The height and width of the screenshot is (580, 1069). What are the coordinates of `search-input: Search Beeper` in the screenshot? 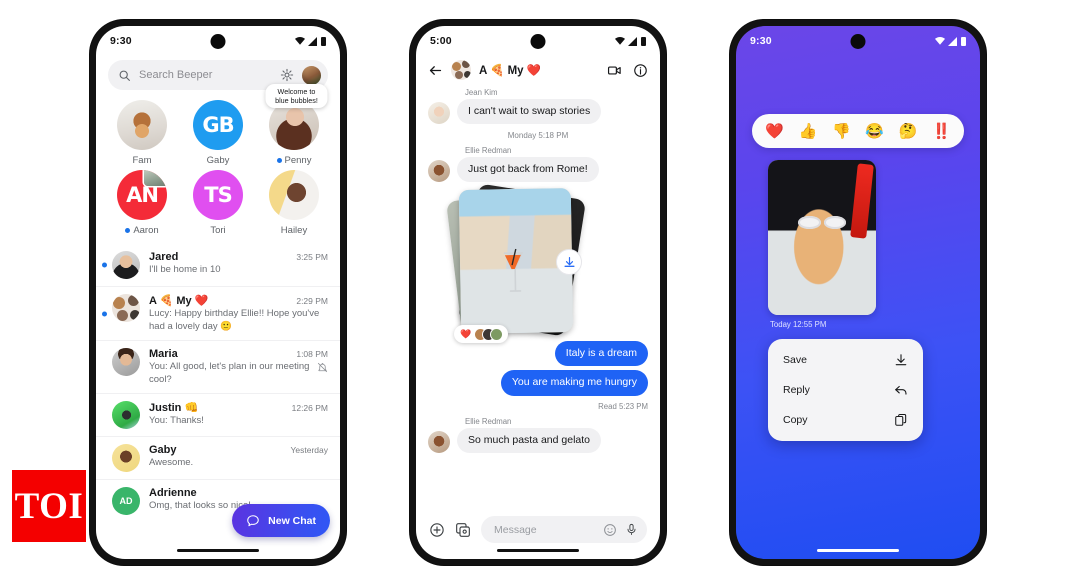 It's located at (205, 75).